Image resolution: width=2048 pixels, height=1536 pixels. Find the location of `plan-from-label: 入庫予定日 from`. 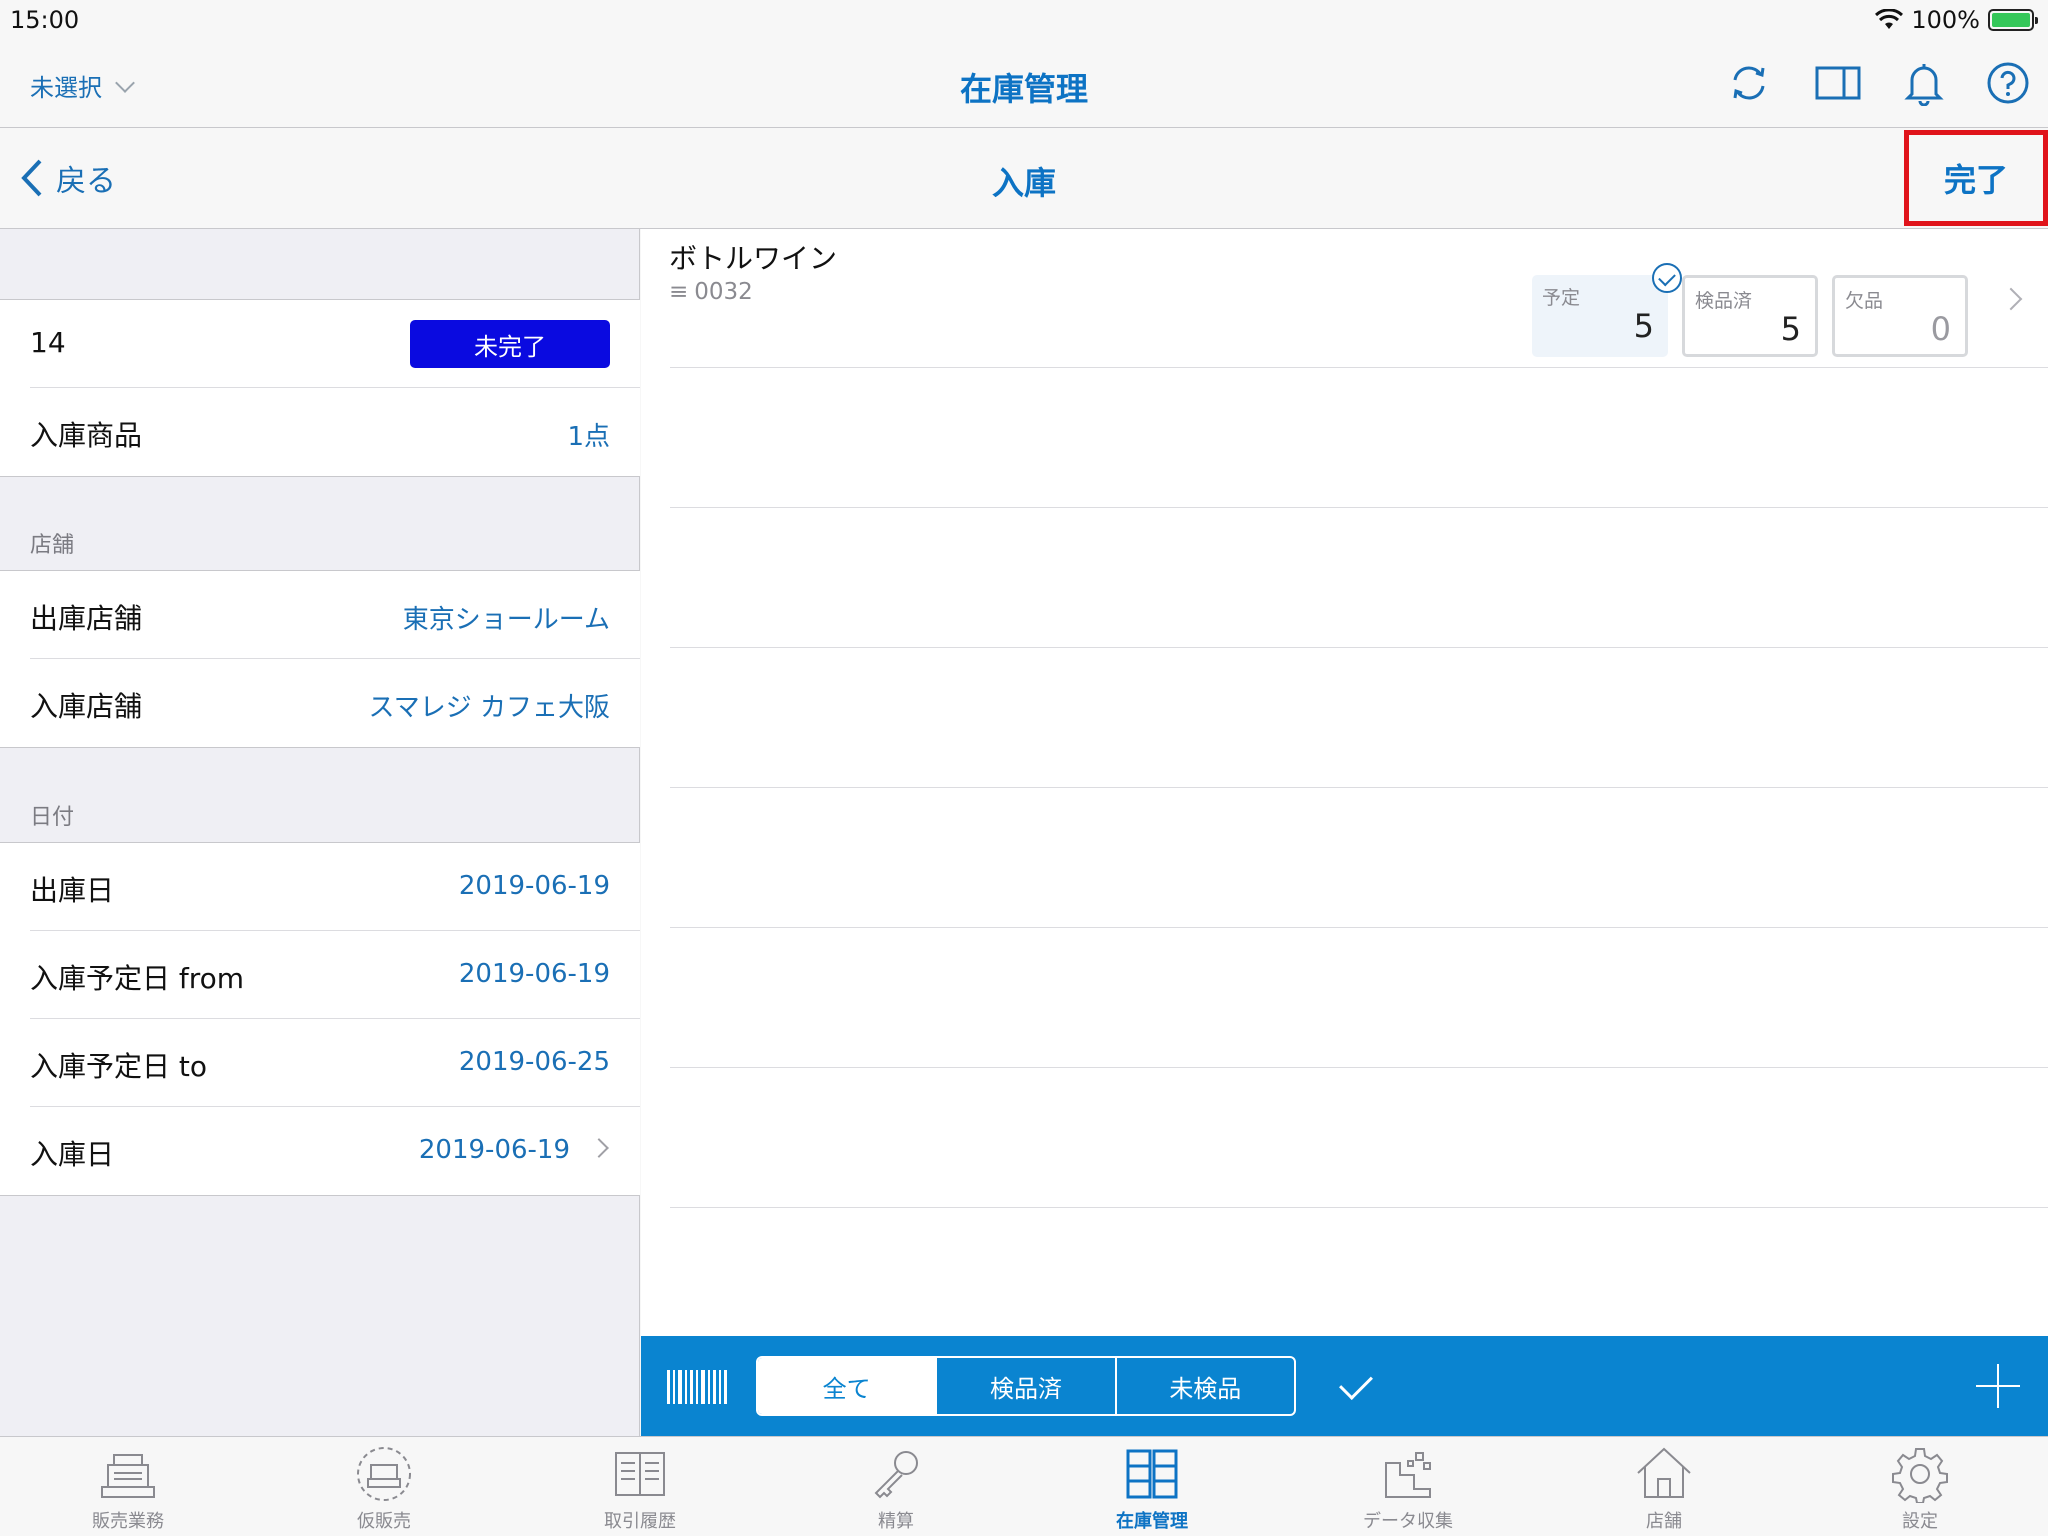

plan-from-label: 入庫予定日 from is located at coordinates (137, 978).